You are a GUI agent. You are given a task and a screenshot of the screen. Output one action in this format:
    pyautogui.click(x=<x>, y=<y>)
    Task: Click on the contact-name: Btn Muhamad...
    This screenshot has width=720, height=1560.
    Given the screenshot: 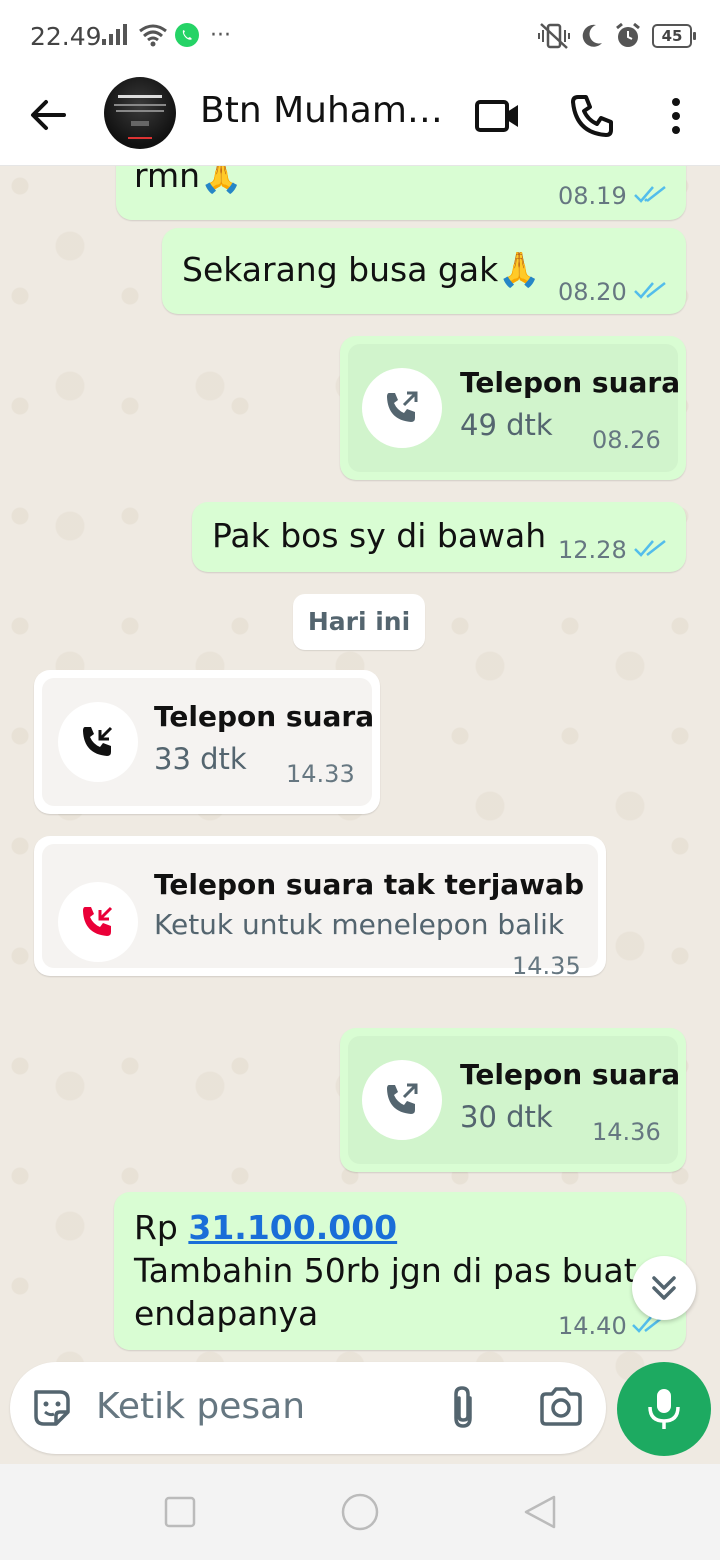 What is the action you would take?
    pyautogui.click(x=328, y=110)
    